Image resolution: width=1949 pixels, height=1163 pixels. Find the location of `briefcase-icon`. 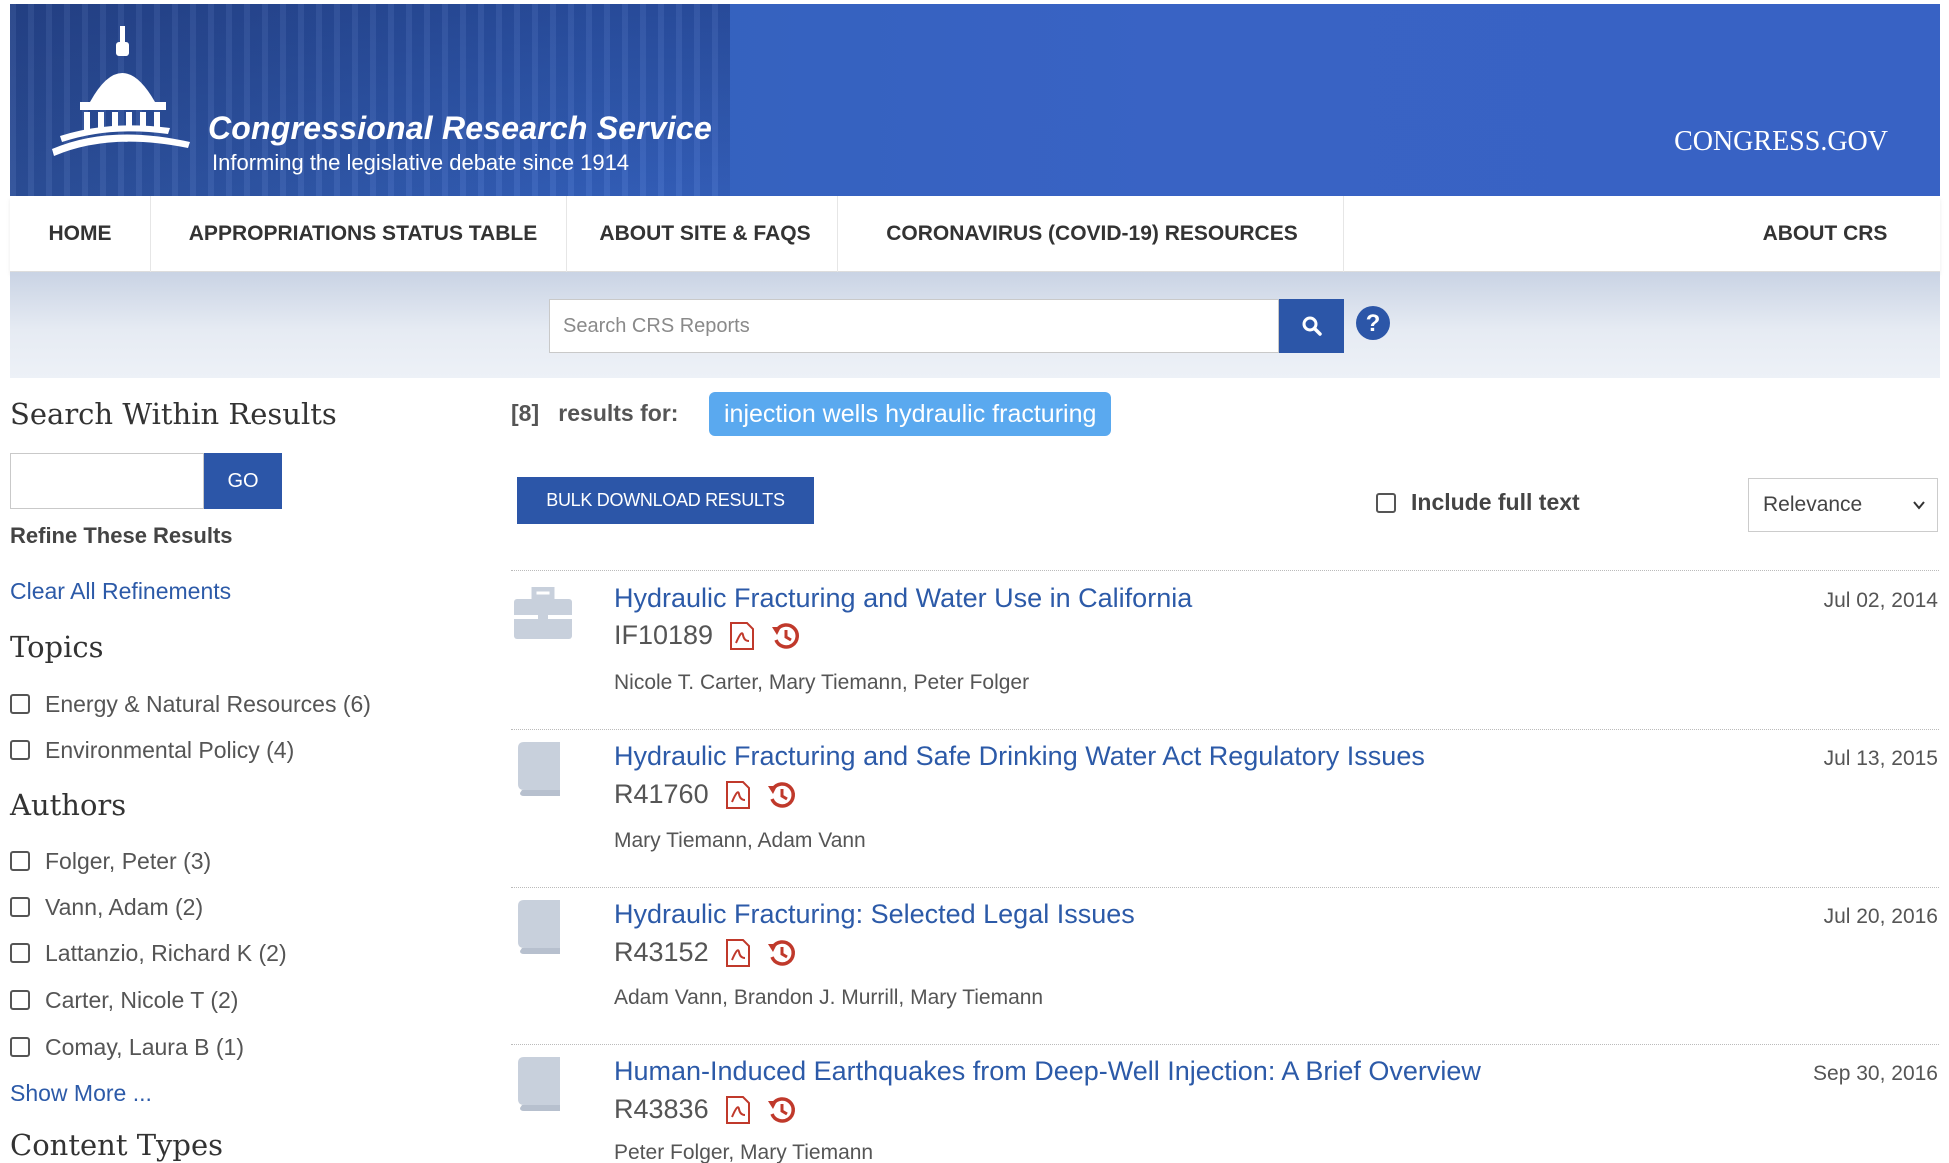

briefcase-icon is located at coordinates (543, 613).